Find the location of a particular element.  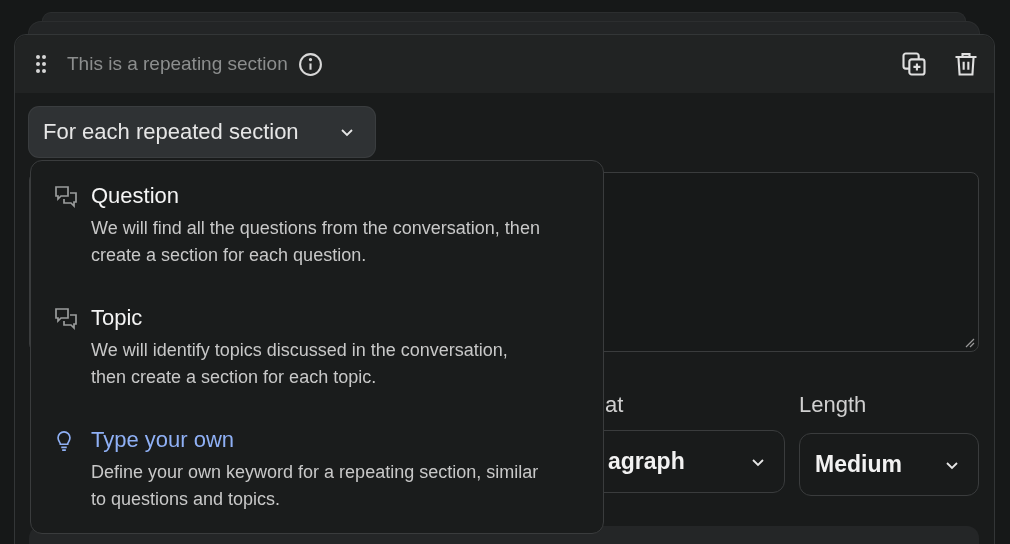

length-select: Medium is located at coordinates (889, 464).